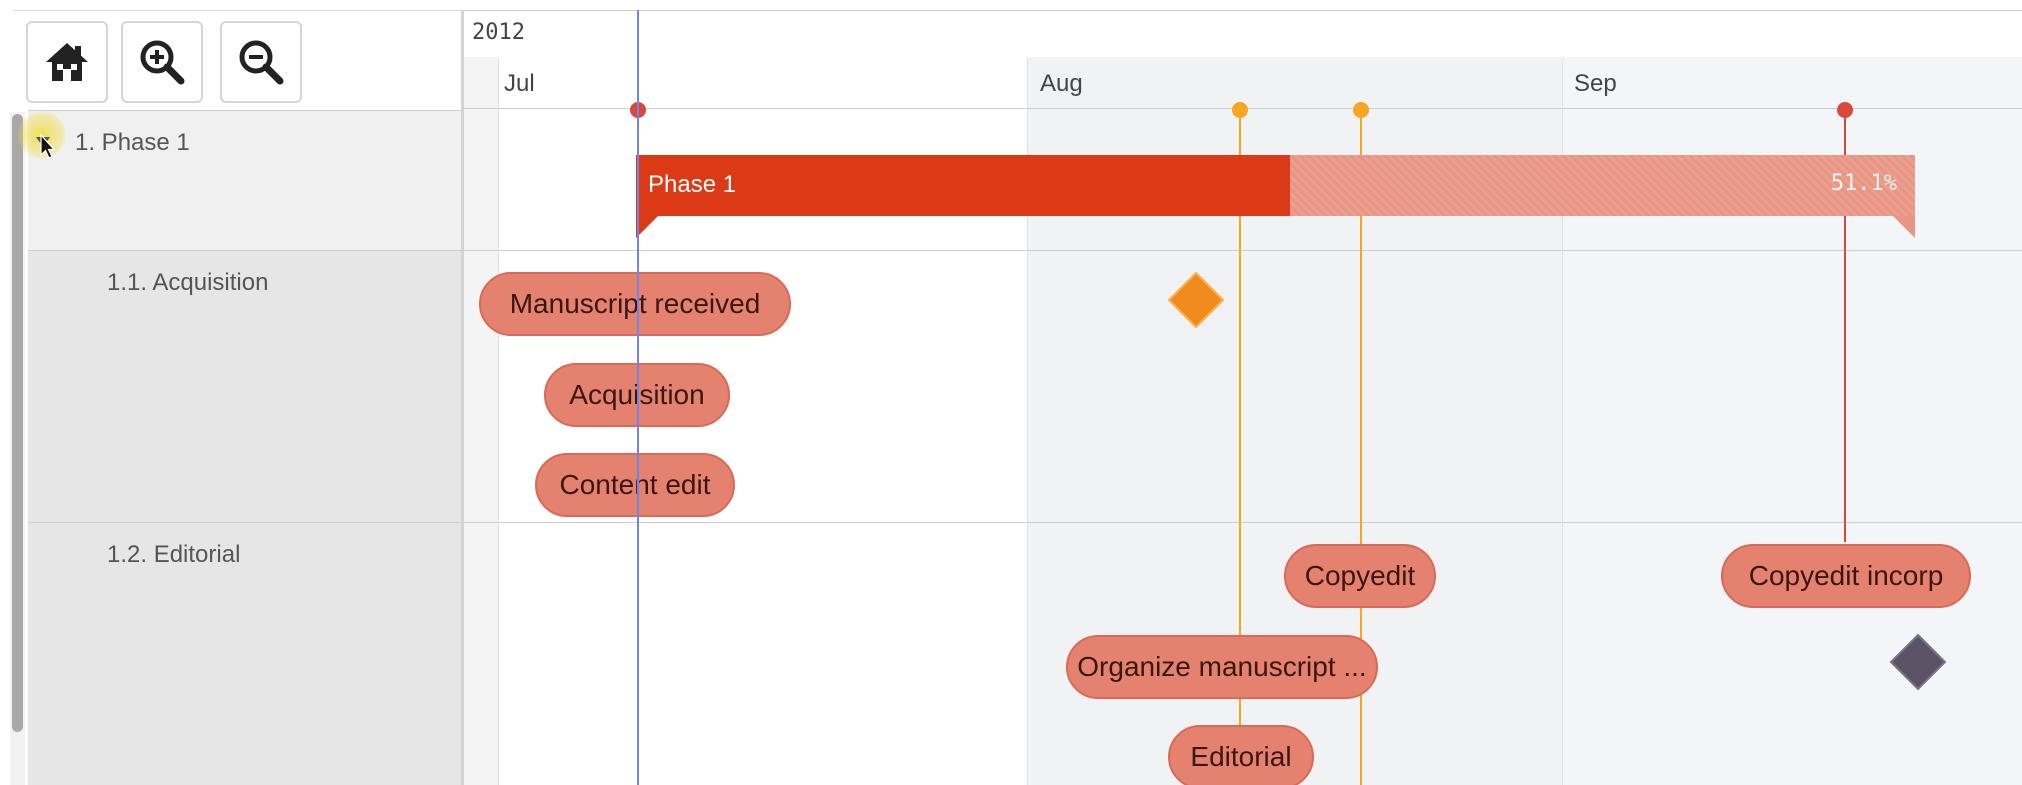 The height and width of the screenshot is (785, 2022). I want to click on tree-label-phase-1: 1. Phase 1, so click(132, 142).